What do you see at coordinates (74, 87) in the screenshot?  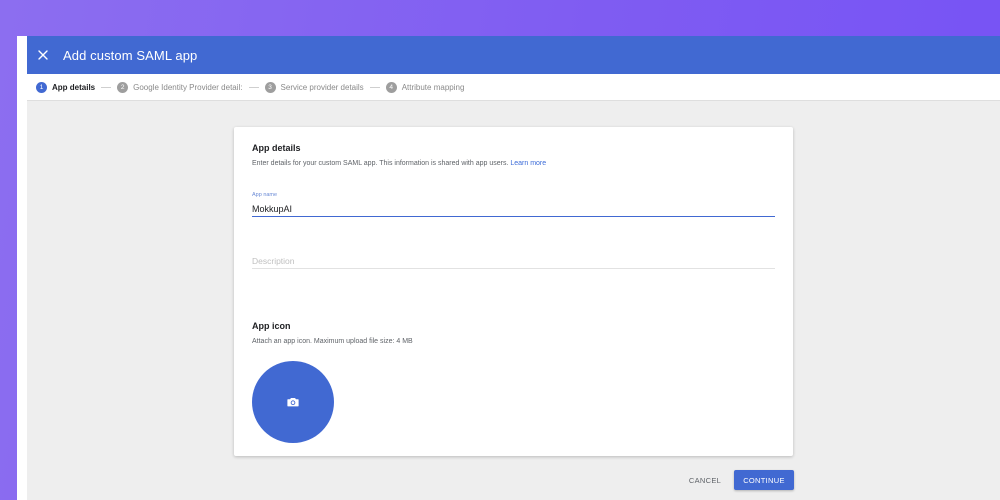 I see `step-label: App details` at bounding box center [74, 87].